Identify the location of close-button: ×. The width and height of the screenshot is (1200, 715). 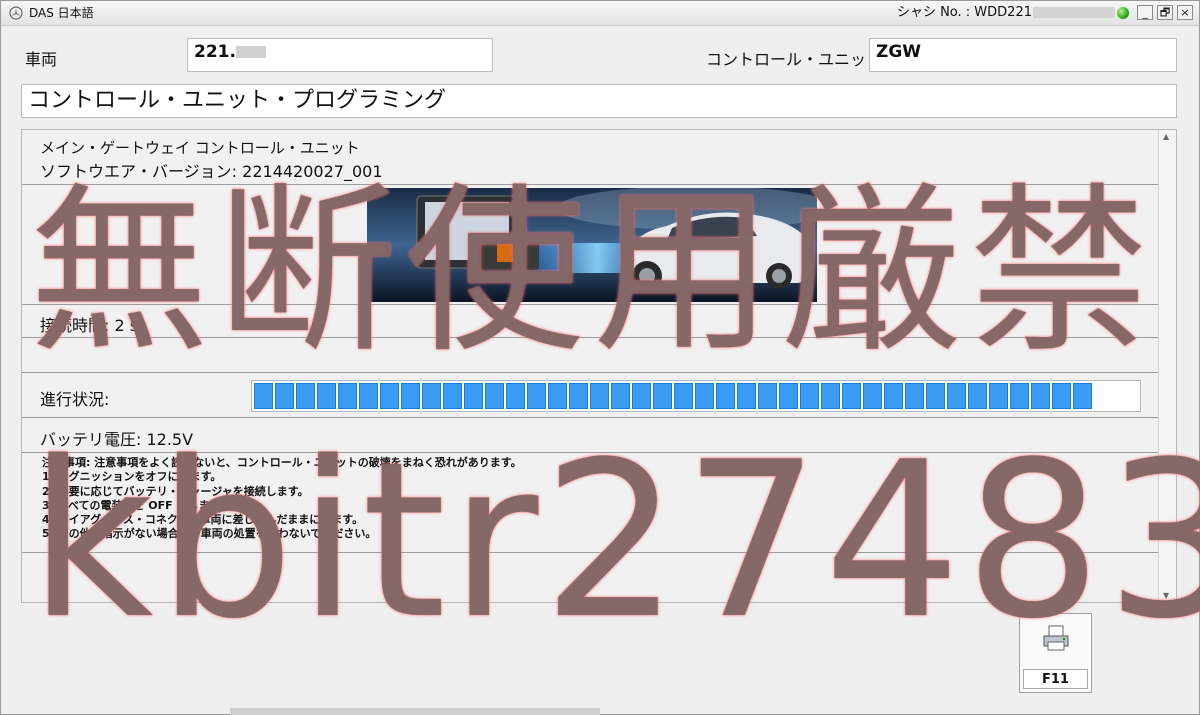
(1185, 12).